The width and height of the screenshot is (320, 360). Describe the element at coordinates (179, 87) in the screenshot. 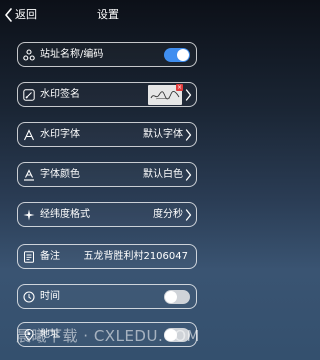

I see `close-icon: ×` at that location.